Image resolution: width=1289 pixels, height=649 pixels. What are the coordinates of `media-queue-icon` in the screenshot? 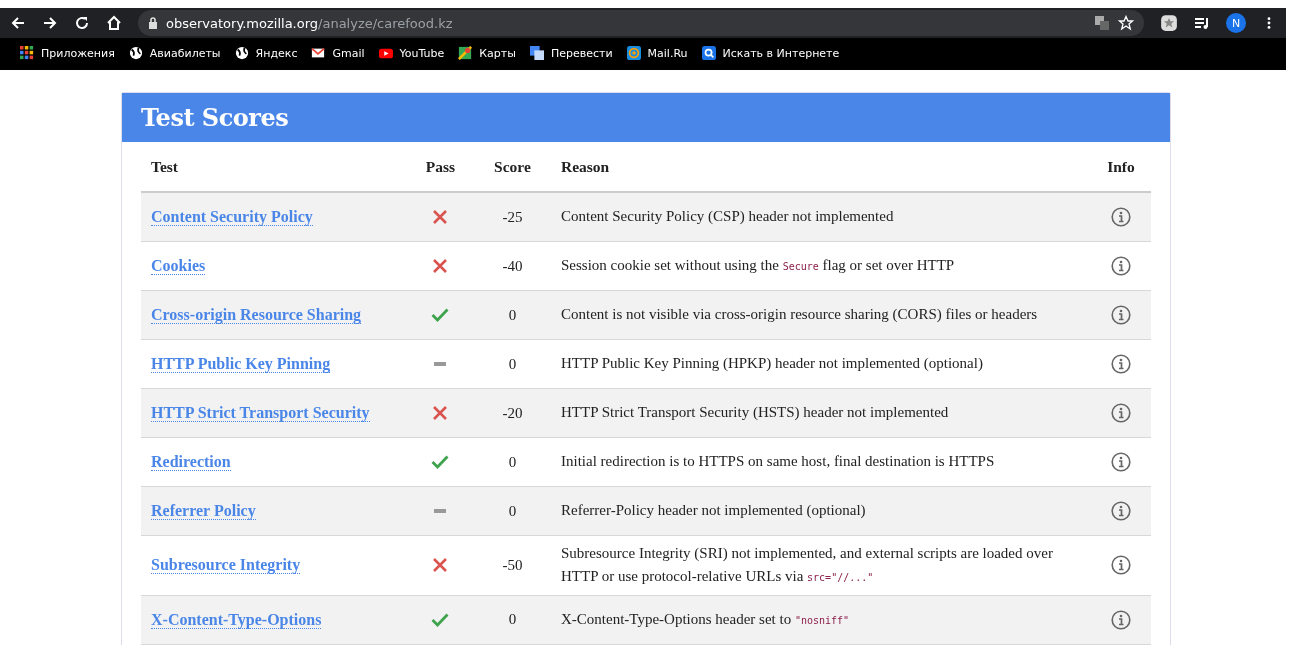 It's located at (1202, 23).